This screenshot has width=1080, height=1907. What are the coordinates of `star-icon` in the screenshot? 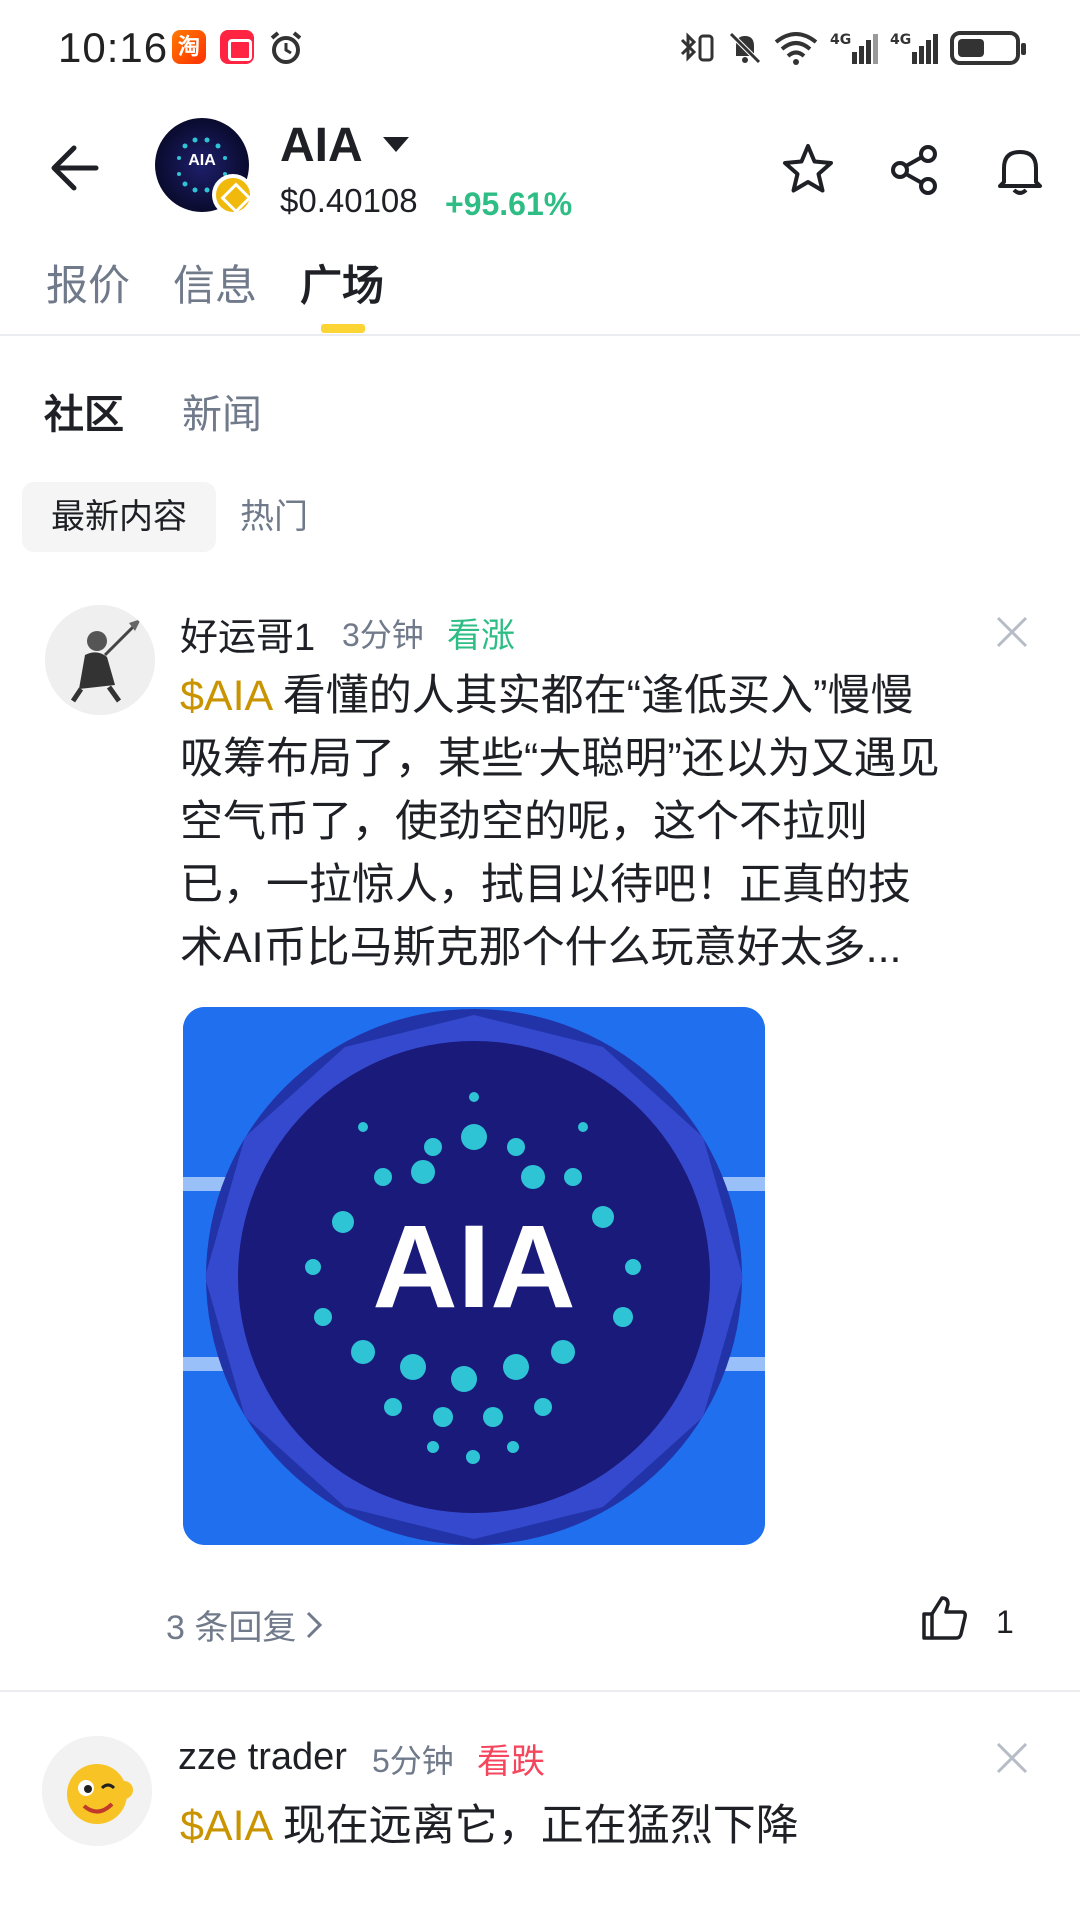 It's located at (808, 170).